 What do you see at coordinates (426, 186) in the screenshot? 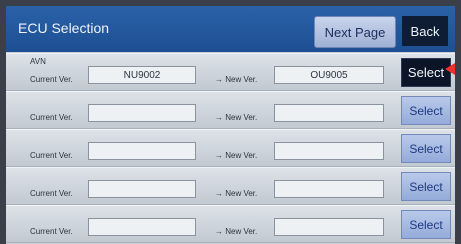
I see `select-button-4: Select` at bounding box center [426, 186].